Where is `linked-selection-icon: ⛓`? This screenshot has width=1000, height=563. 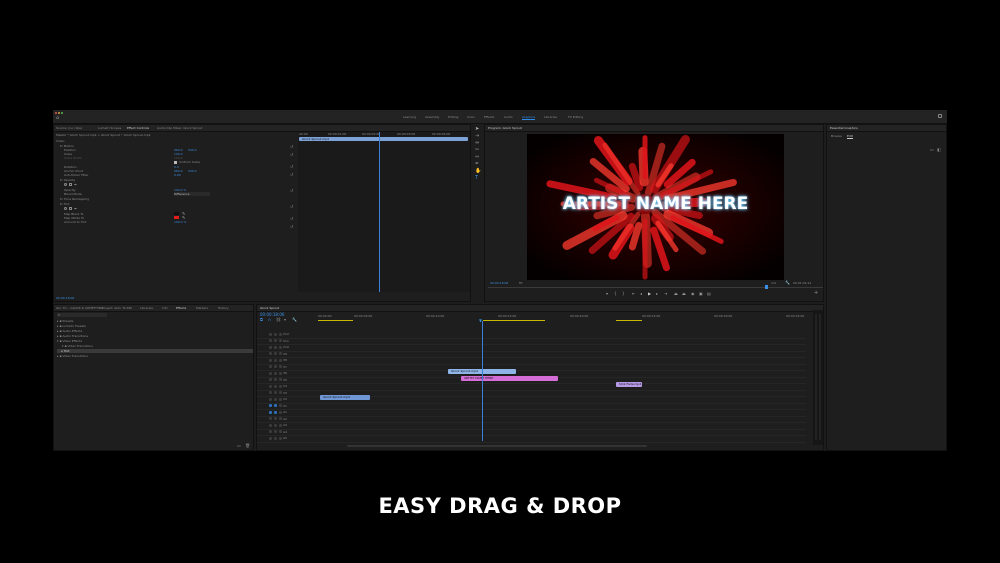
linked-selection-icon: ⛓ is located at coordinates (278, 319).